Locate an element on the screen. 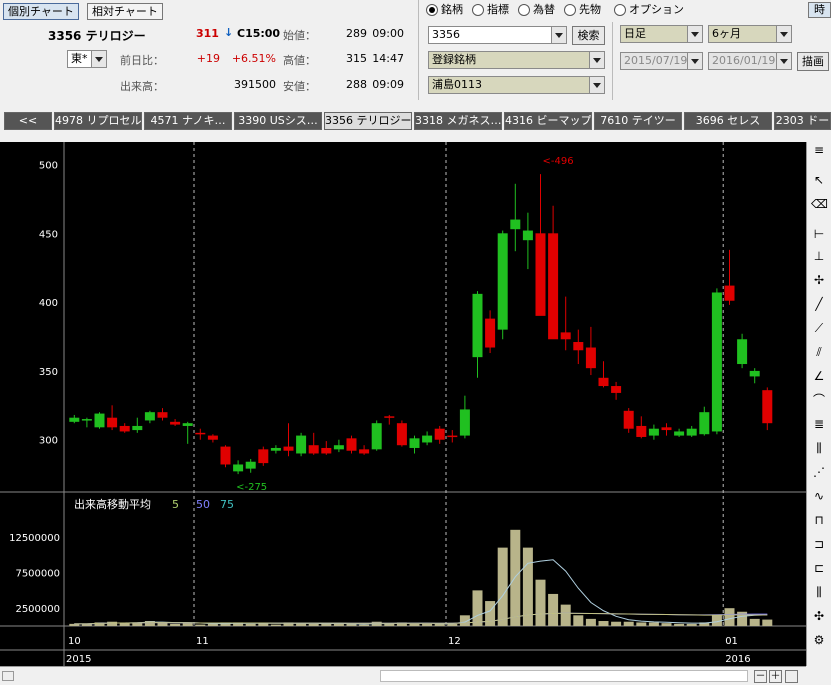  gann-icon: ⋰ is located at coordinates (819, 472).